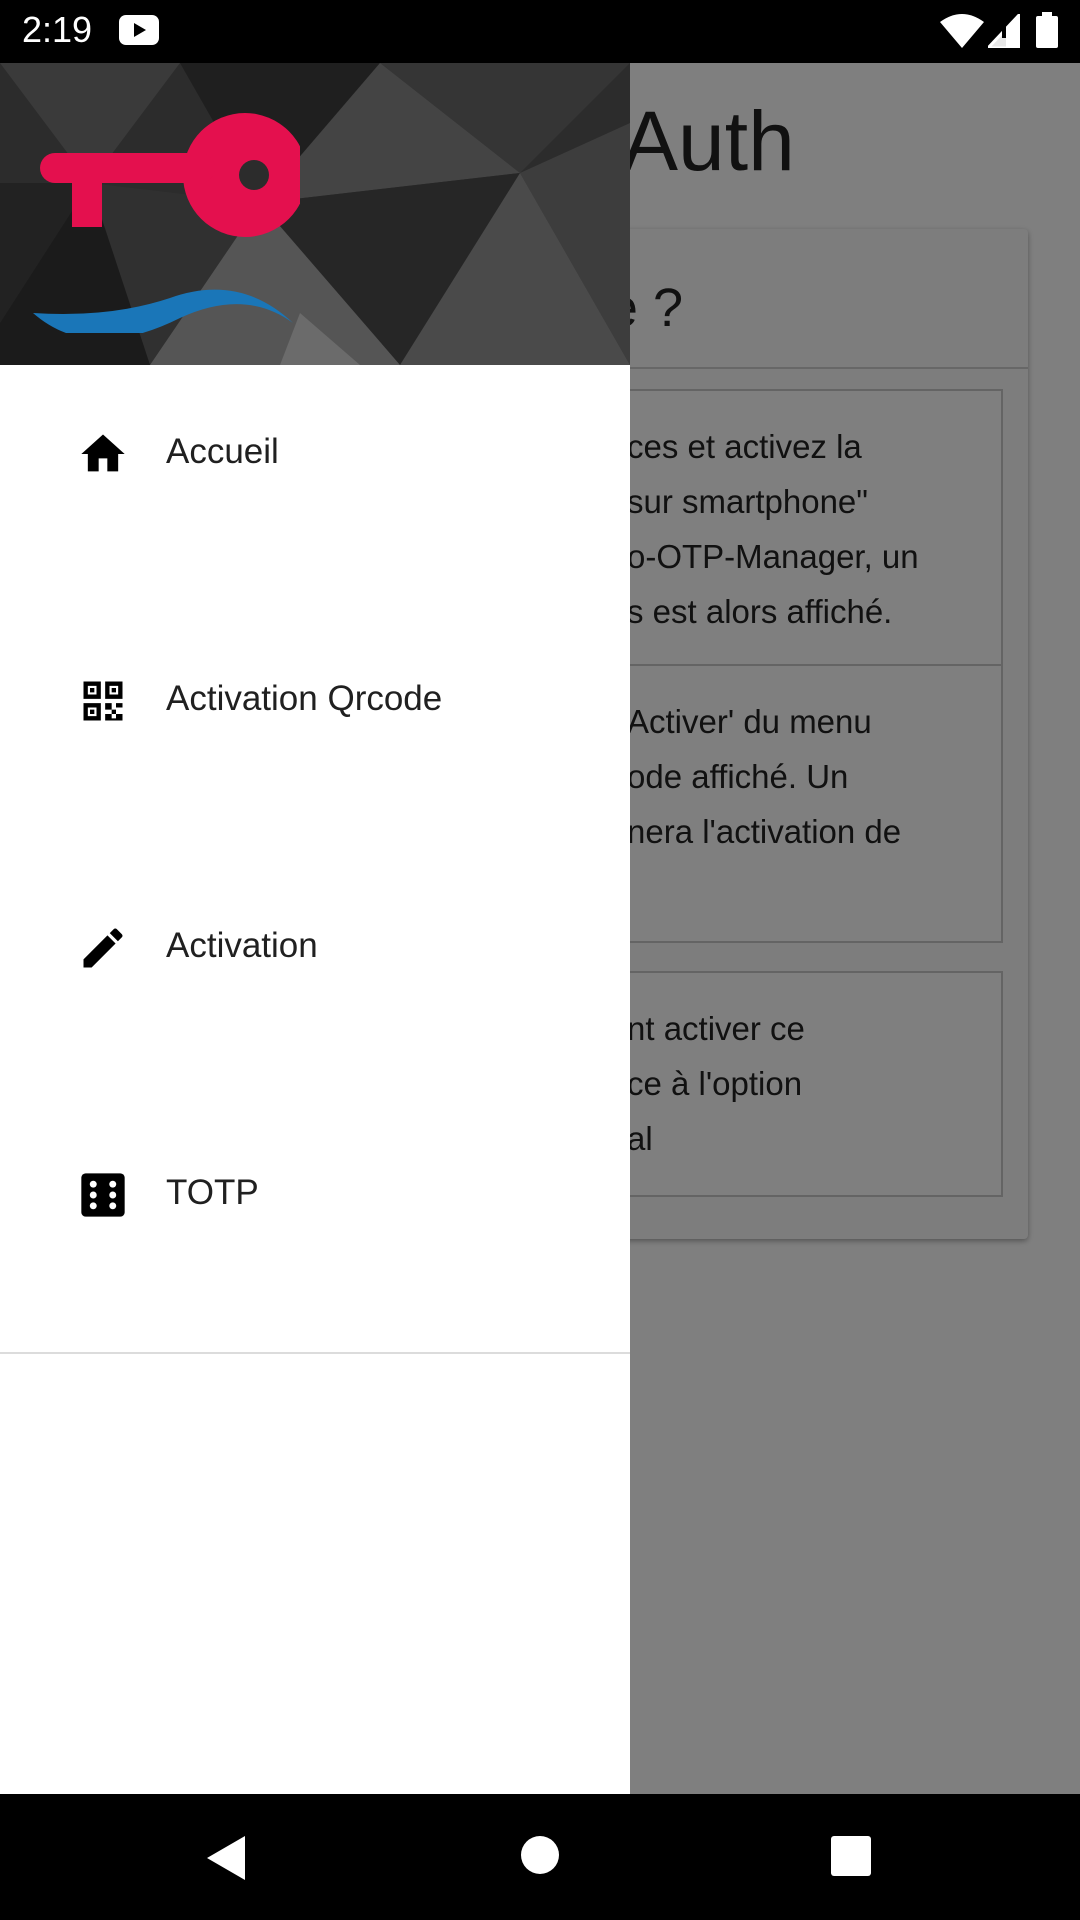  I want to click on drawer-item-label: Activation Qrcode, so click(304, 698).